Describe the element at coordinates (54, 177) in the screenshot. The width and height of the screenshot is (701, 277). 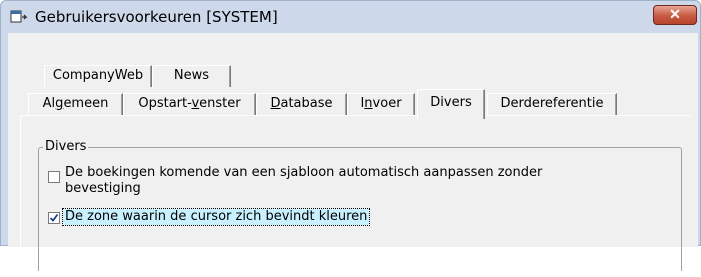
I see `option-auto-adjust-checkbox` at that location.